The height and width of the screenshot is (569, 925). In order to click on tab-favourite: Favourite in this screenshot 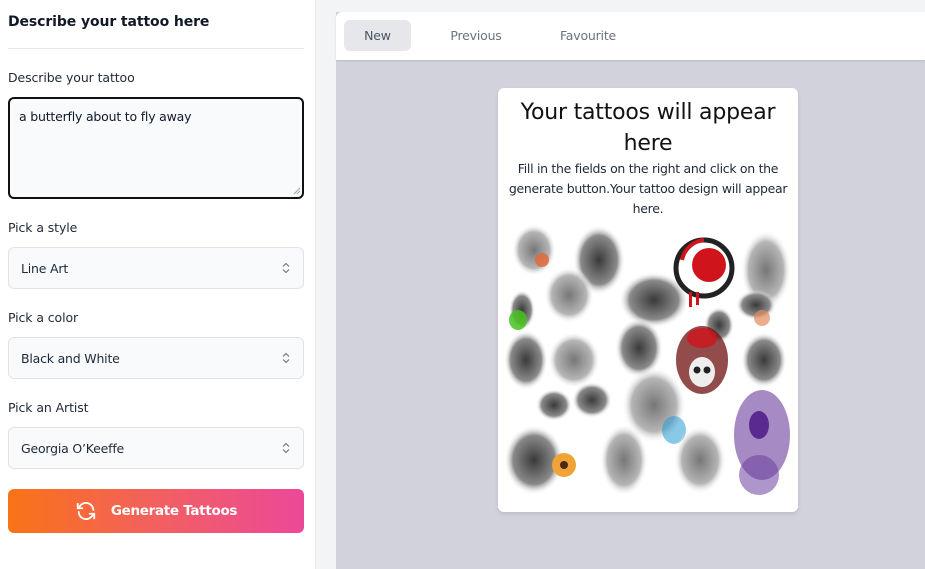, I will do `click(588, 35)`.